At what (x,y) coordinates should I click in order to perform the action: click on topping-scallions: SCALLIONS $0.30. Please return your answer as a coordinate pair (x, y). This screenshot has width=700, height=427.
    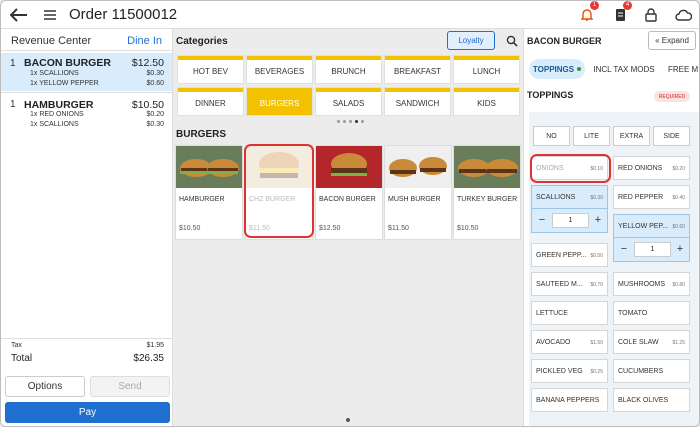
    Looking at the image, I should click on (569, 197).